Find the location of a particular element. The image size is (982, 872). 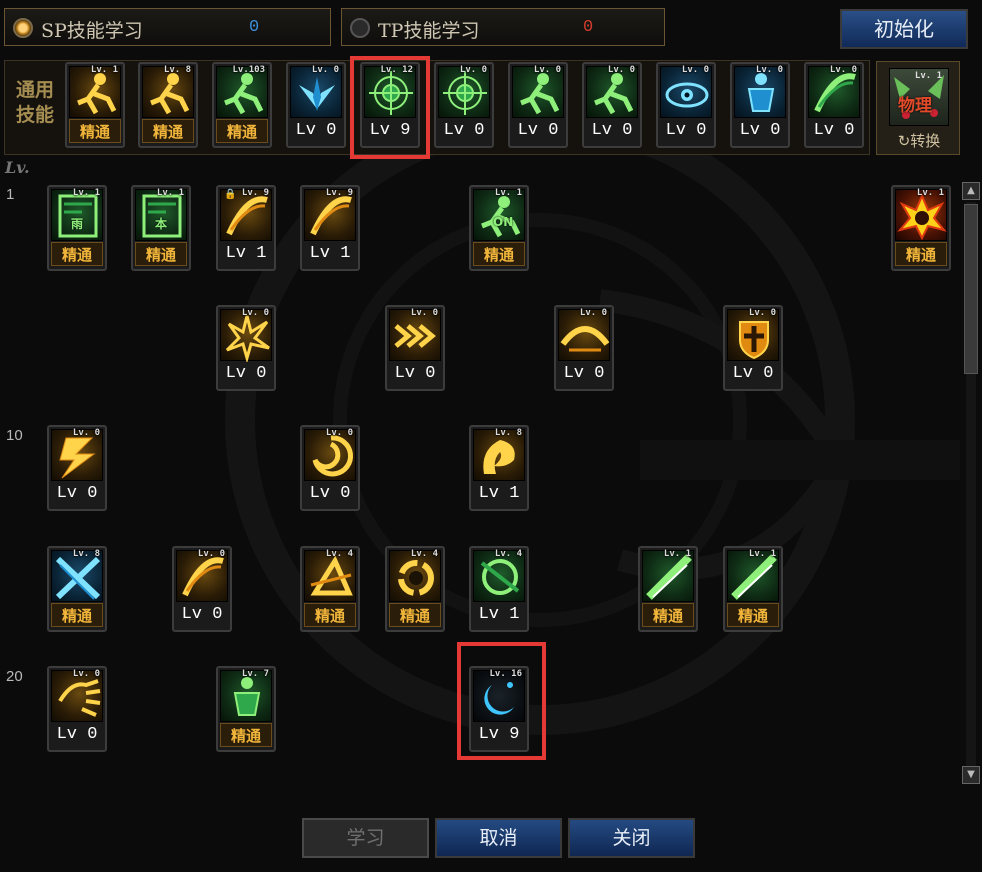

switch-skill-icon: Lv. 1 物理 is located at coordinates (919, 97).